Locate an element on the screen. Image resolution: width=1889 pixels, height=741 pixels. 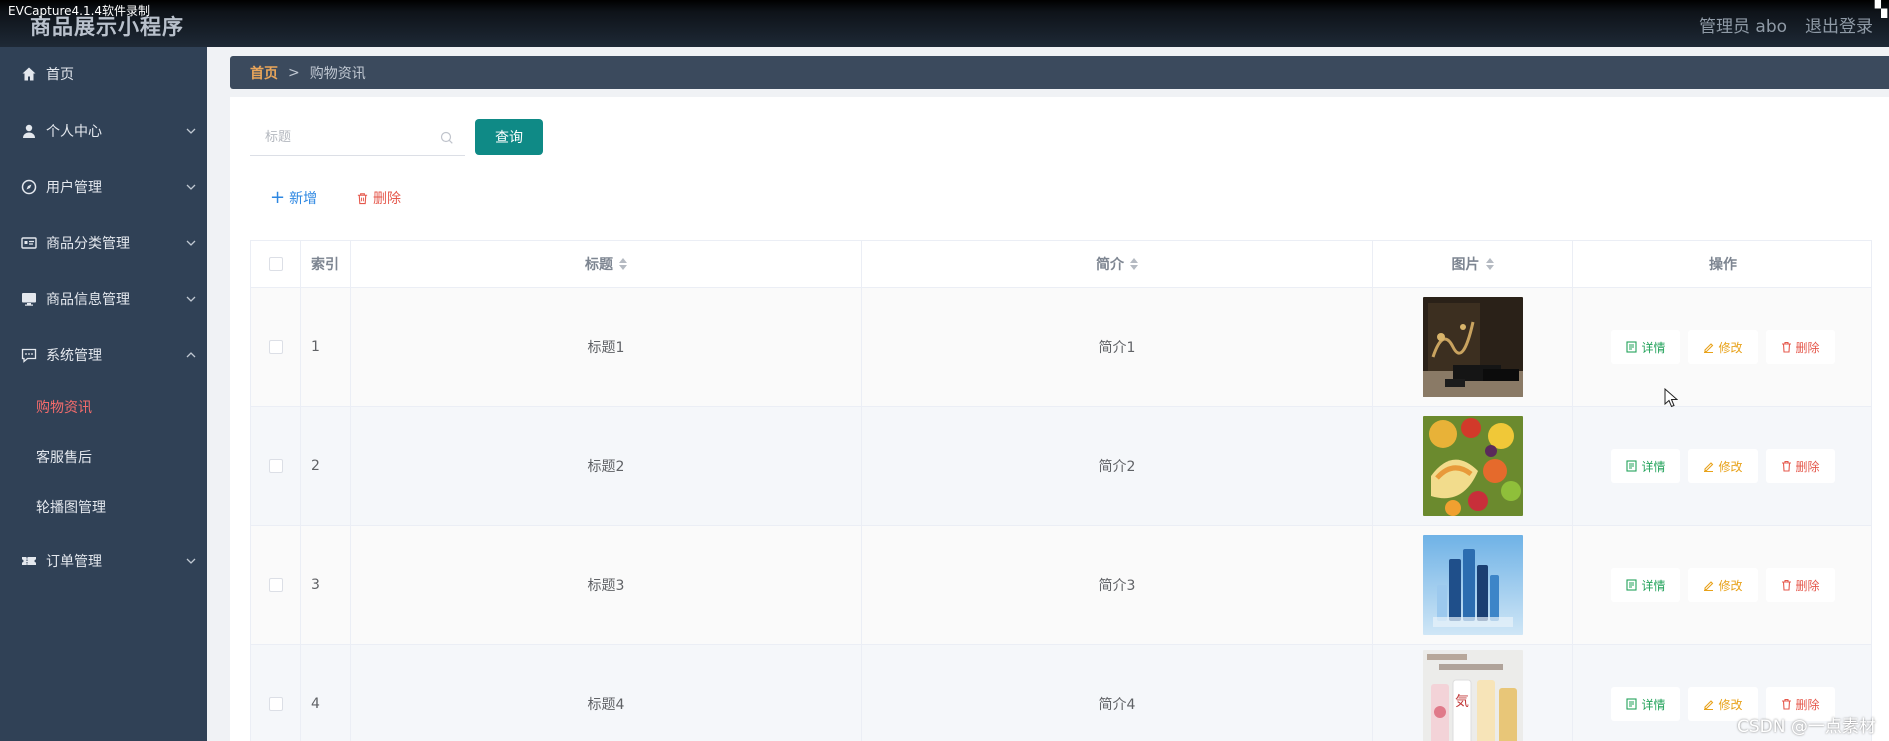
sidebar-subitem-shopping-news: 购物资讯 is located at coordinates (64, 407).